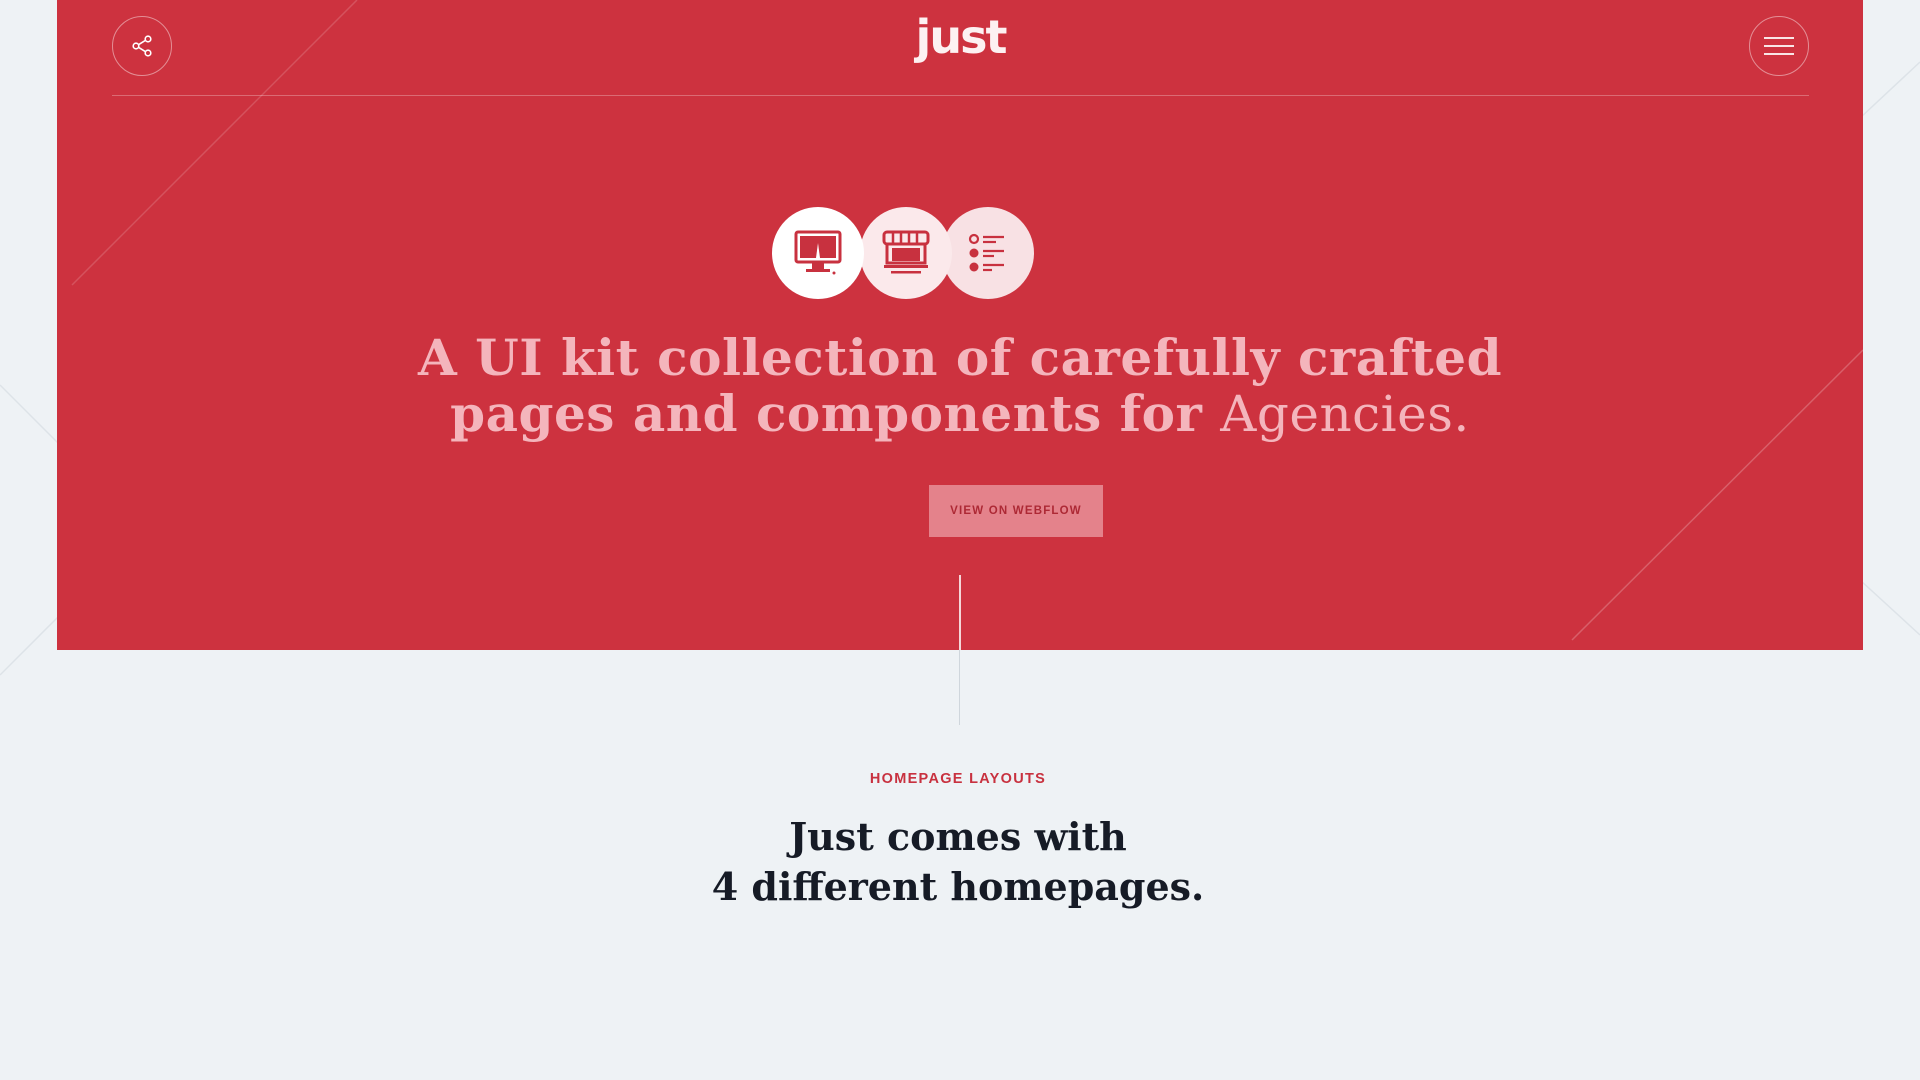 The image size is (1920, 1080). I want to click on section-title-line-2: 4 different homepages., so click(958, 886).